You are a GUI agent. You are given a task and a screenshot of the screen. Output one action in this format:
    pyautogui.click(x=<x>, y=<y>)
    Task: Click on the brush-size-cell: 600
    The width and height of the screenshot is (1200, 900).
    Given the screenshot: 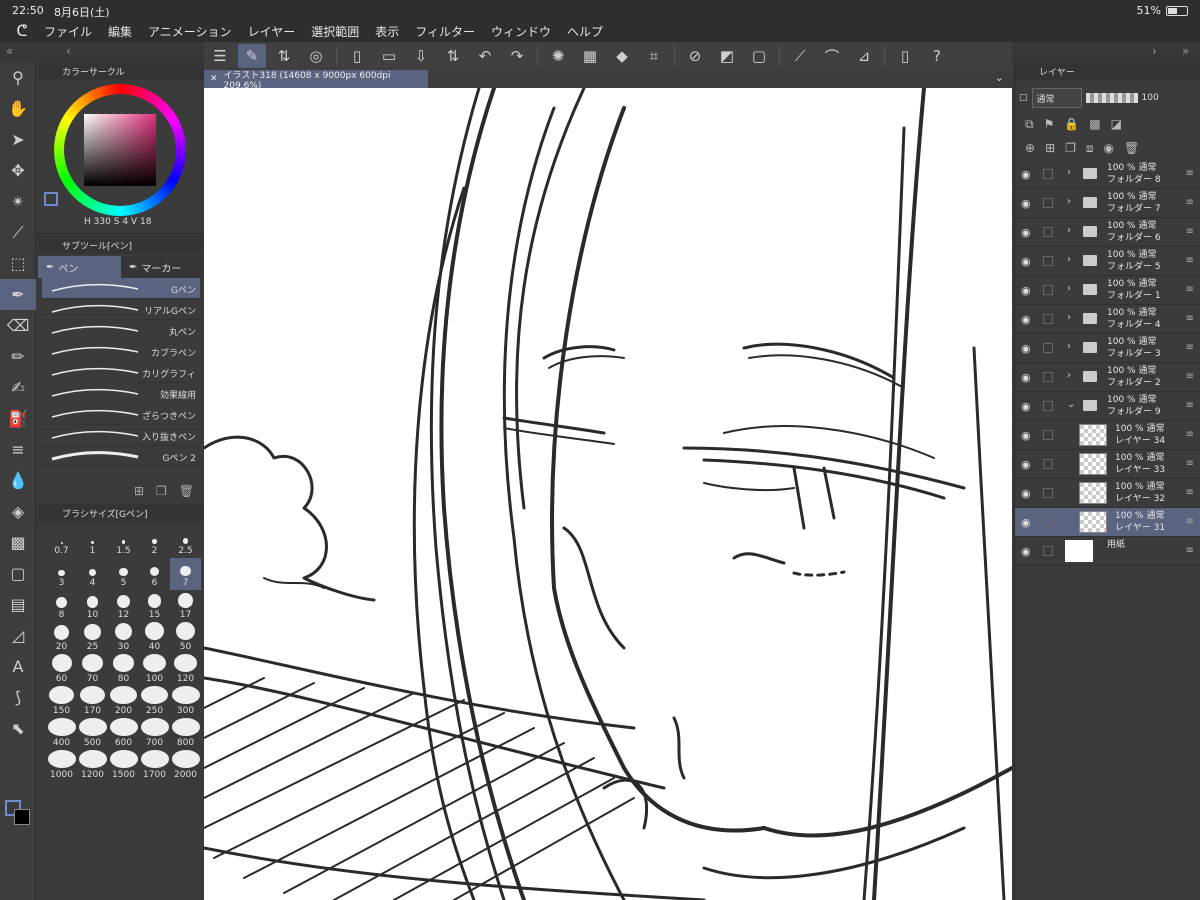 What is the action you would take?
    pyautogui.click(x=123, y=734)
    